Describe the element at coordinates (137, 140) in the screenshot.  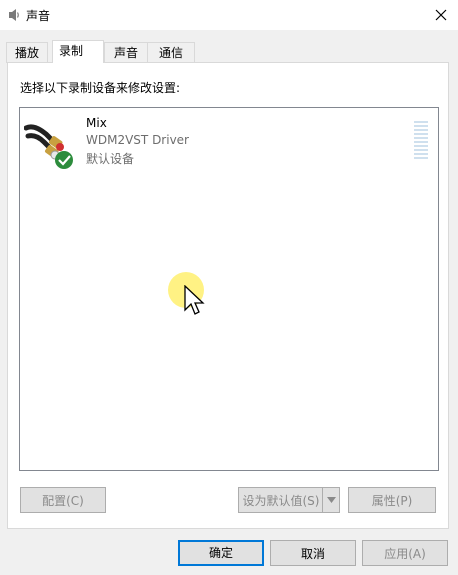
I see `device-driver: WDM2VST Driver` at that location.